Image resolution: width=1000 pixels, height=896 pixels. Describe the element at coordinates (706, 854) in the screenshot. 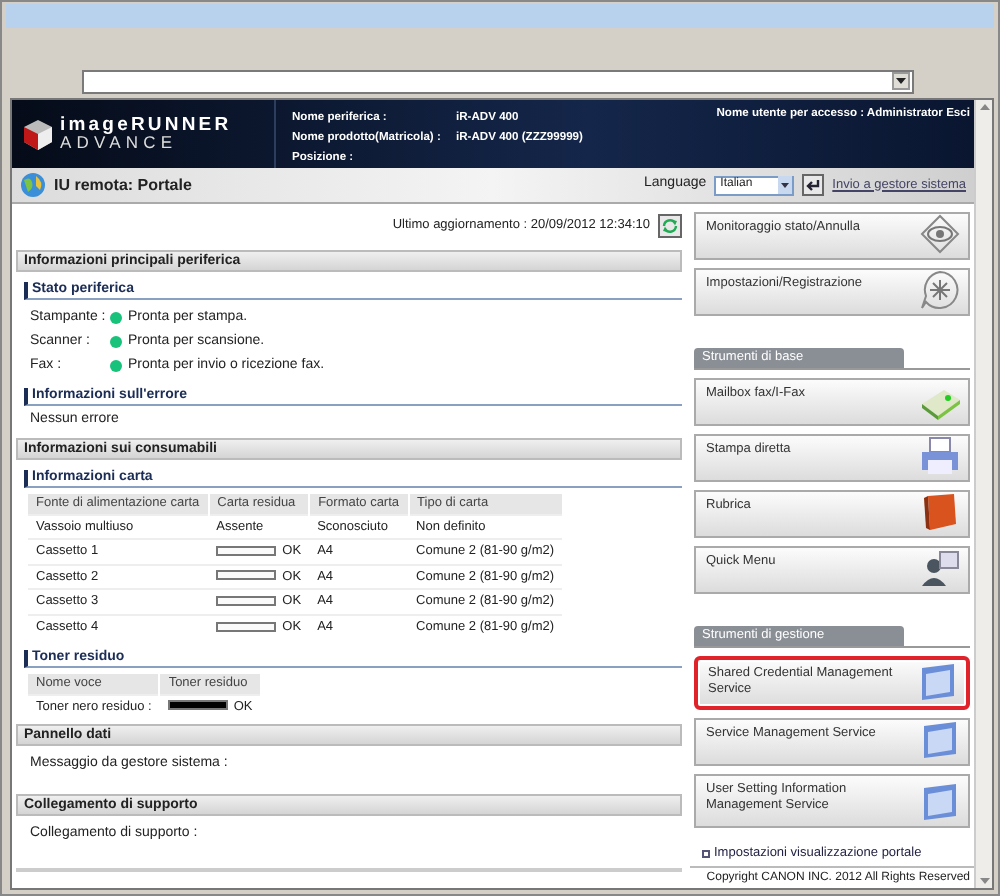

I see `bullet-icon` at that location.